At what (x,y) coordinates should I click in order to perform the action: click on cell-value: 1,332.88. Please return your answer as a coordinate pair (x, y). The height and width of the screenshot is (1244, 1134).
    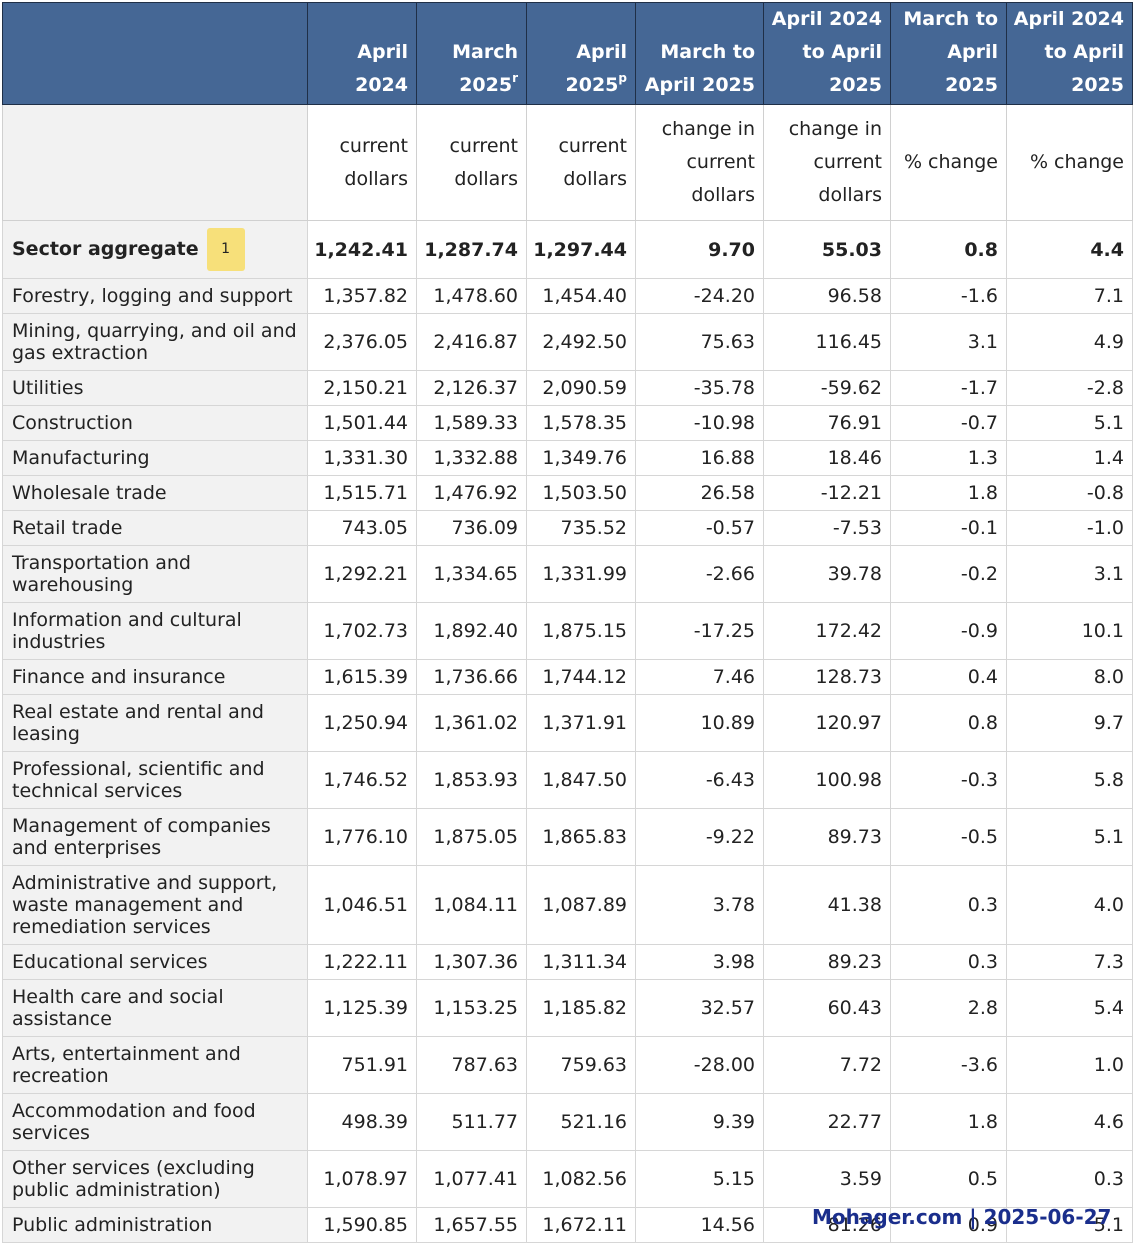
    Looking at the image, I should click on (471, 458).